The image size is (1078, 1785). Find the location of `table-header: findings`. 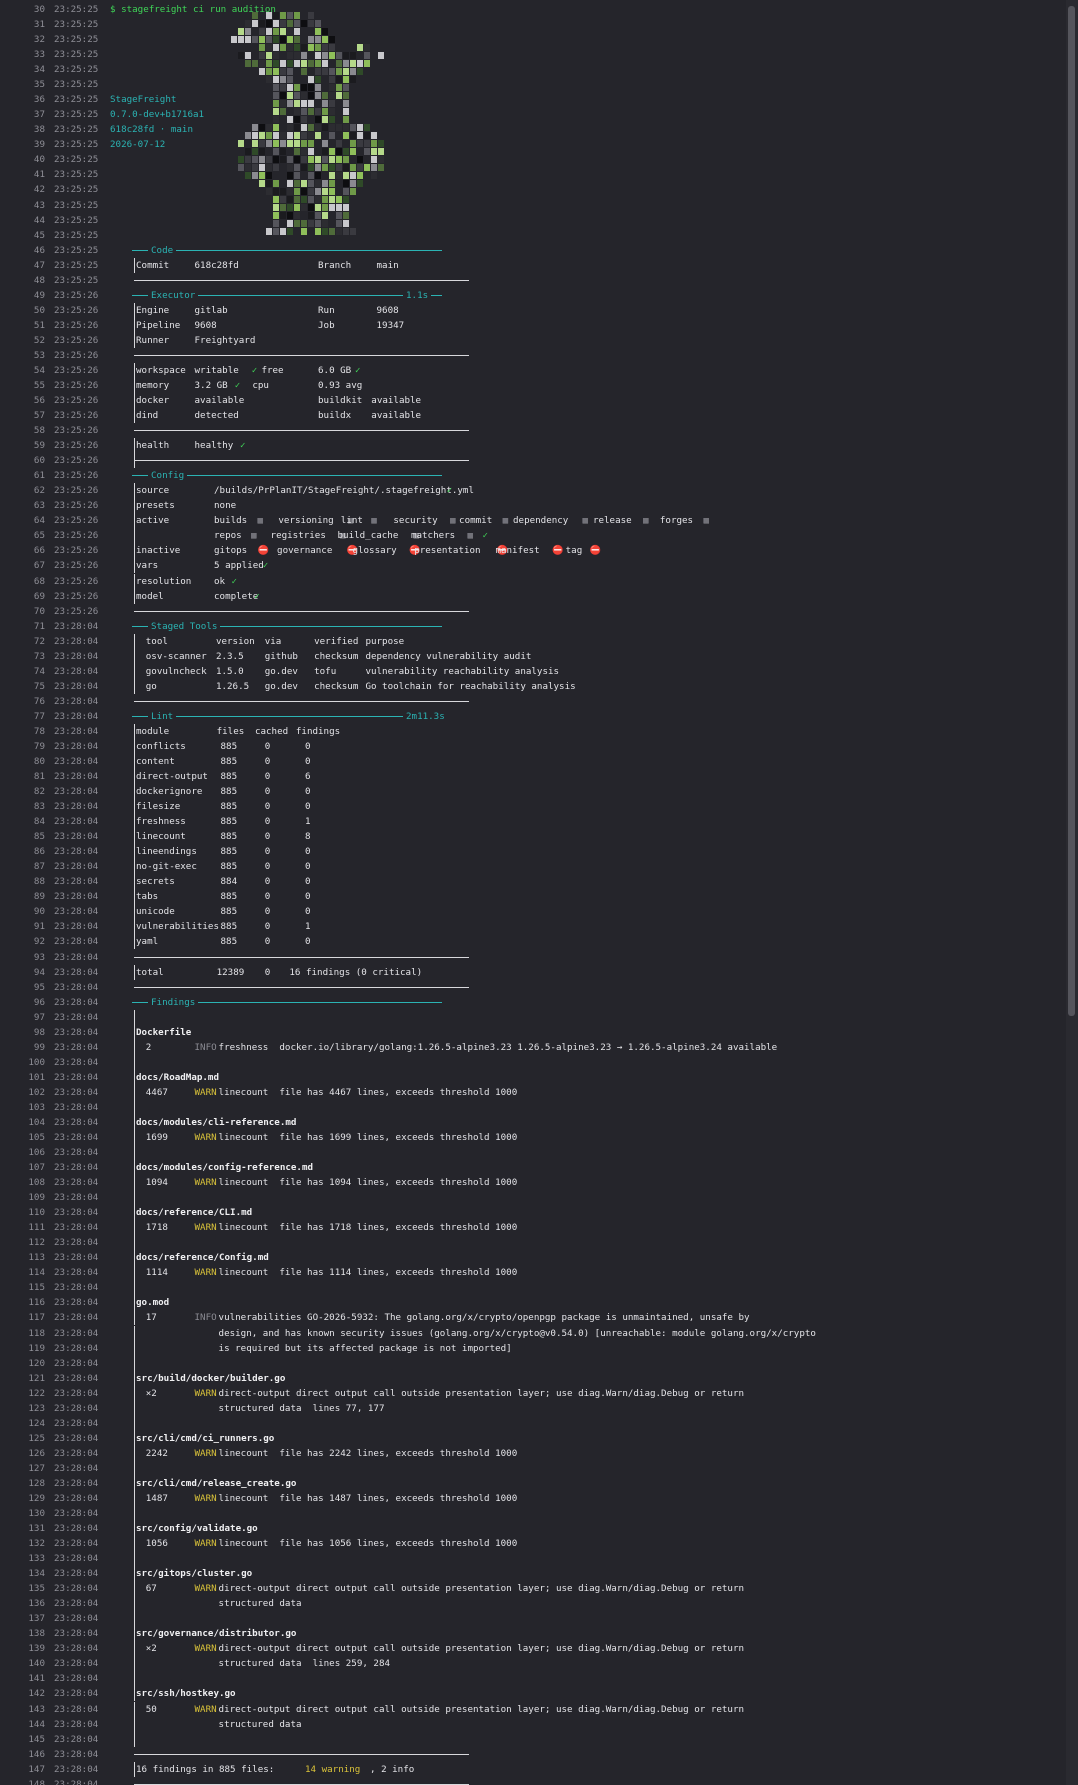

table-header: findings is located at coordinates (318, 731).